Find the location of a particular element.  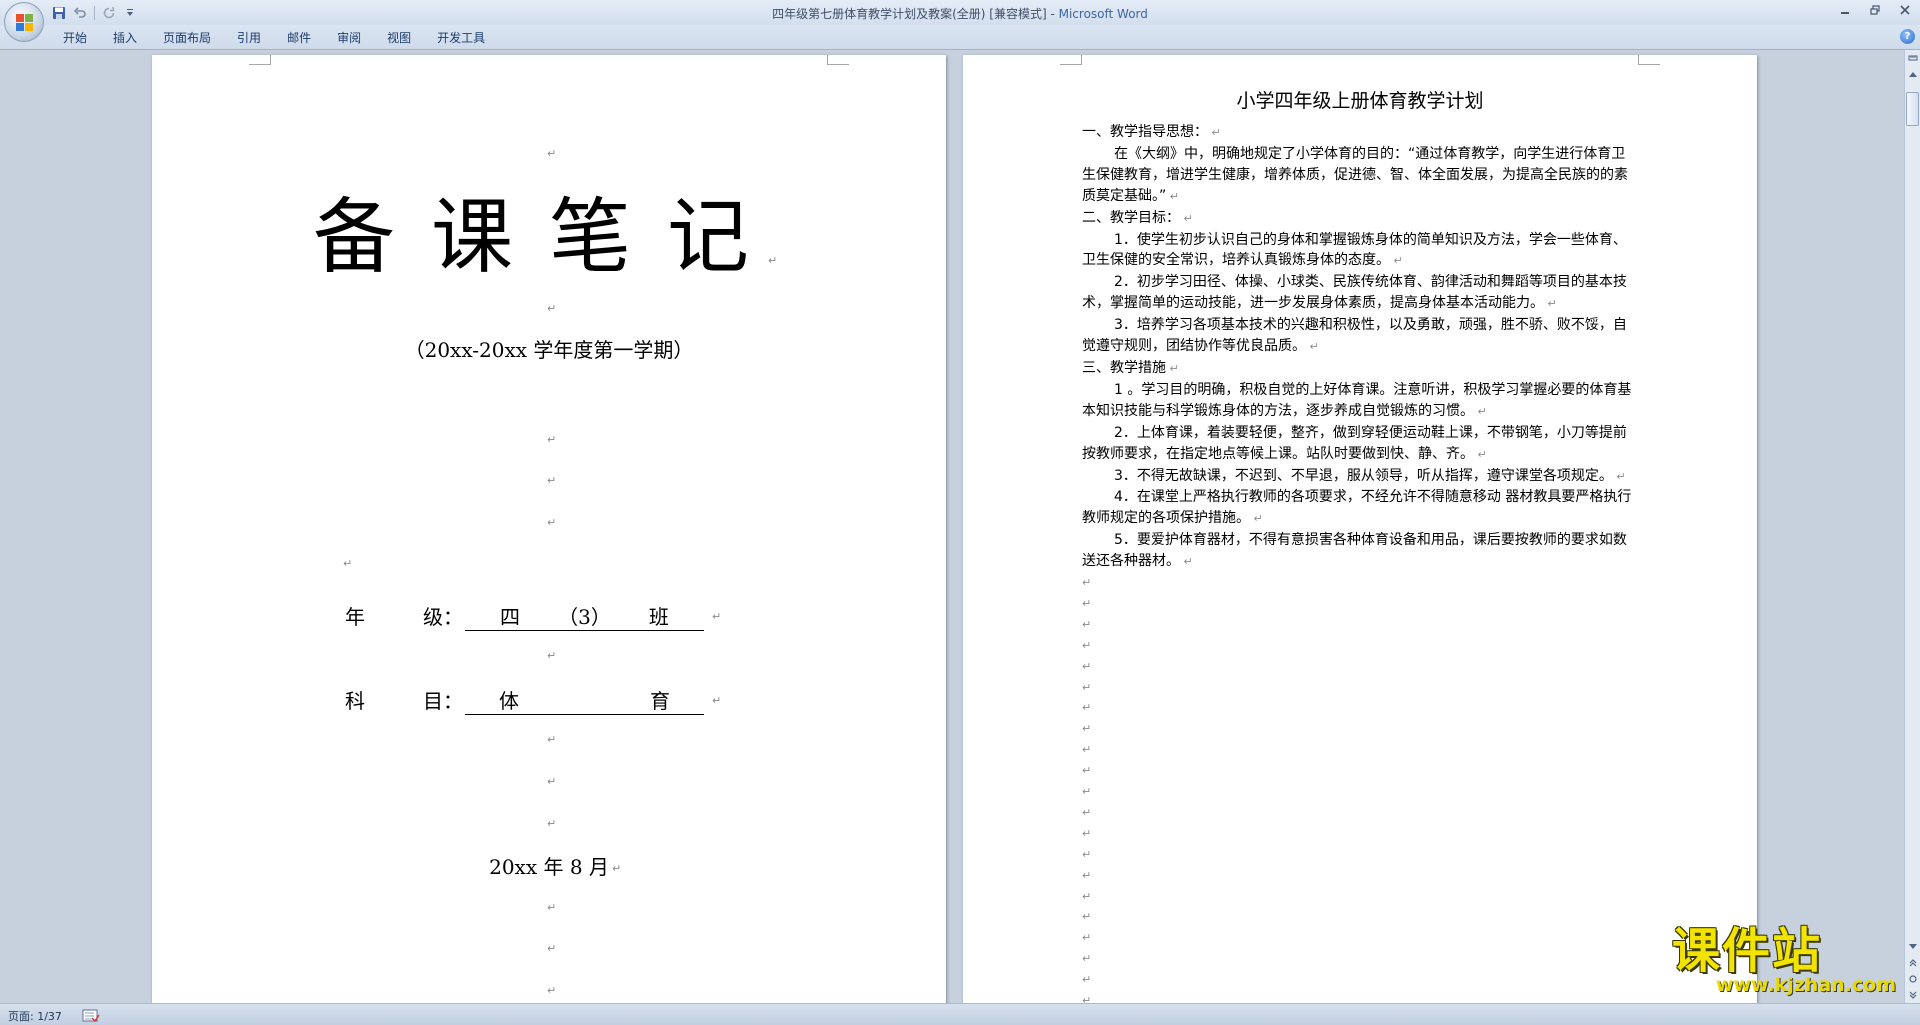

ribbon-tabs: 开始 插入 页面布局 引用 邮件 审阅 视图 开发工具 is located at coordinates (274, 38).